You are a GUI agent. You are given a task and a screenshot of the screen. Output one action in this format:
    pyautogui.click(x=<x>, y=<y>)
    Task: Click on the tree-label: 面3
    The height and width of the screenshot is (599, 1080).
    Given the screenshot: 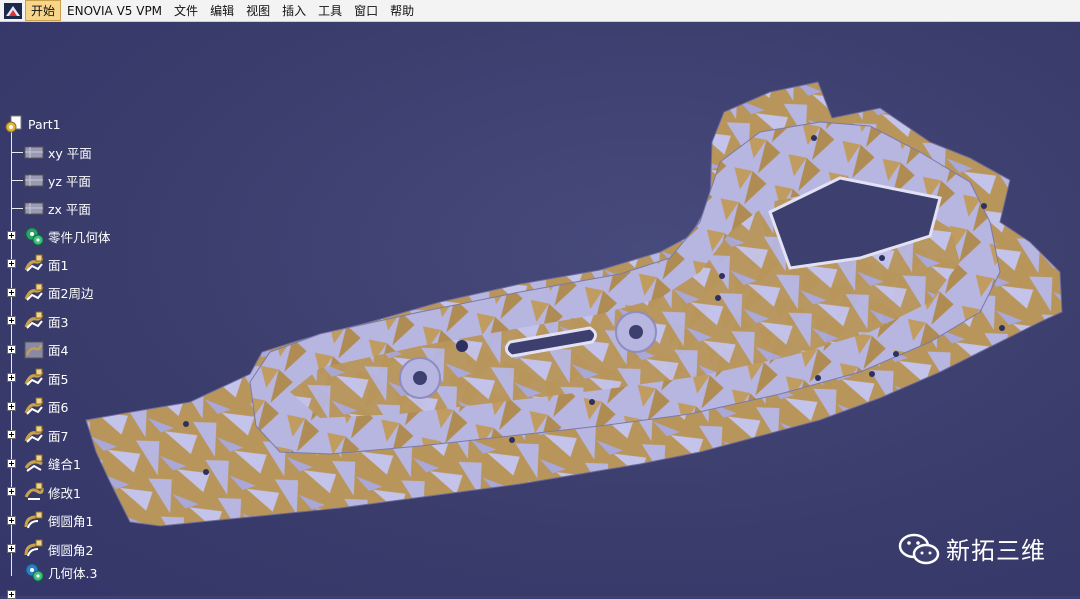 What is the action you would take?
    pyautogui.click(x=58, y=322)
    